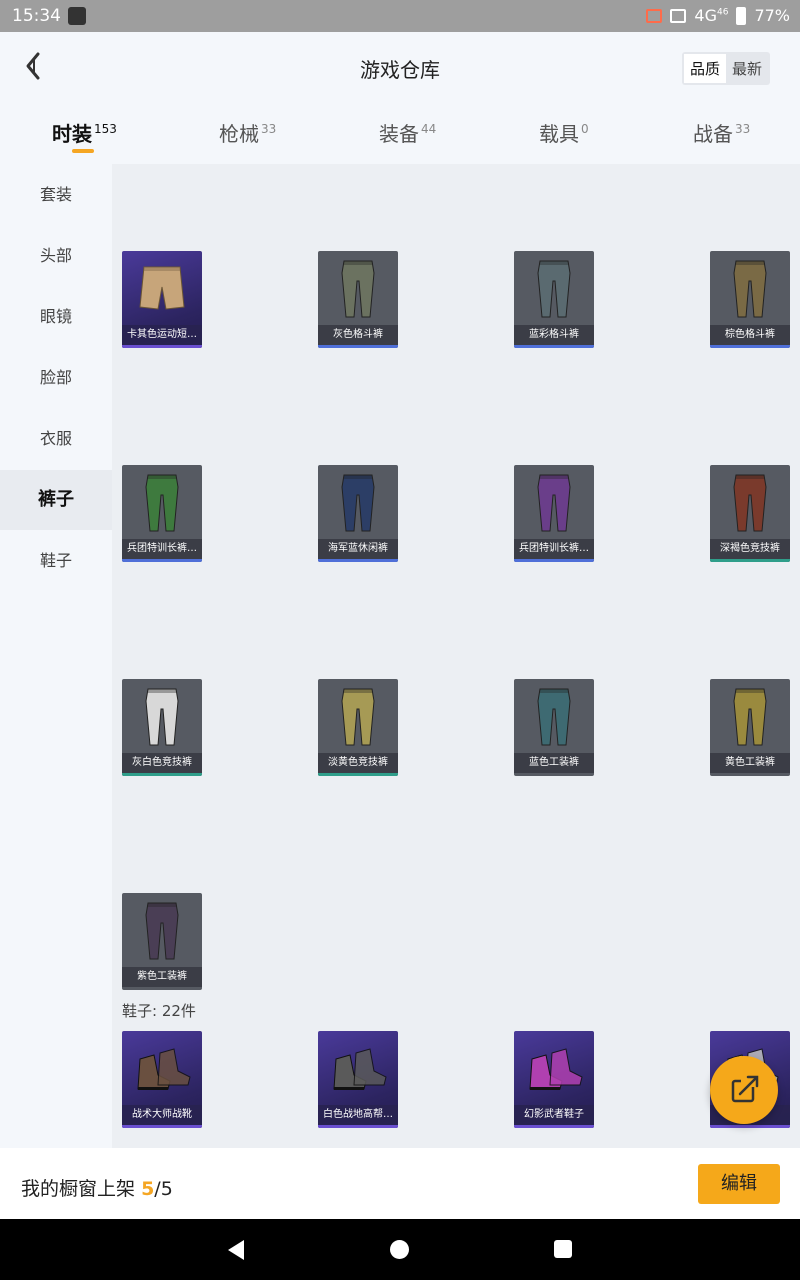 The width and height of the screenshot is (800, 1280). Describe the element at coordinates (713, 134) in the screenshot. I see `tab-label: 战备` at that location.